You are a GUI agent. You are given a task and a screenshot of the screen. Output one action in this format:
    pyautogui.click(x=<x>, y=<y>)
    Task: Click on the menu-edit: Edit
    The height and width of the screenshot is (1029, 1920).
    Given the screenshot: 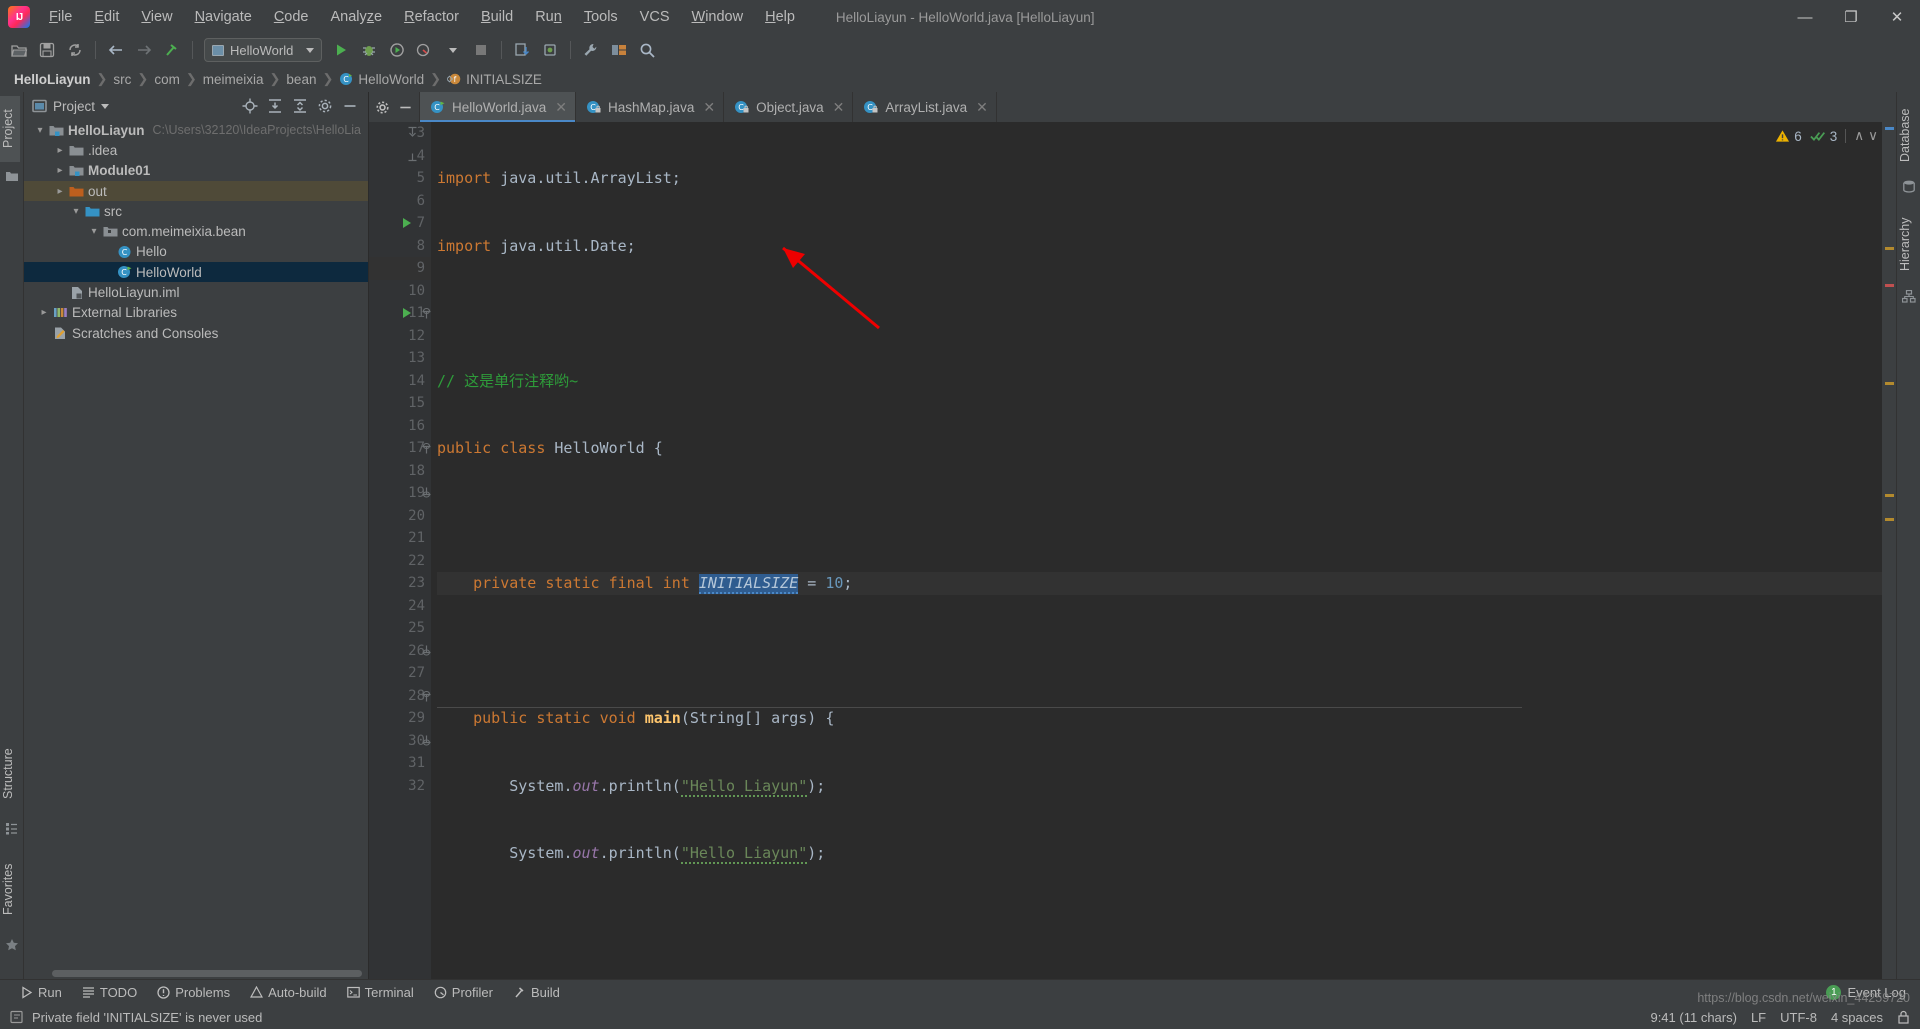 What is the action you would take?
    pyautogui.click(x=106, y=17)
    